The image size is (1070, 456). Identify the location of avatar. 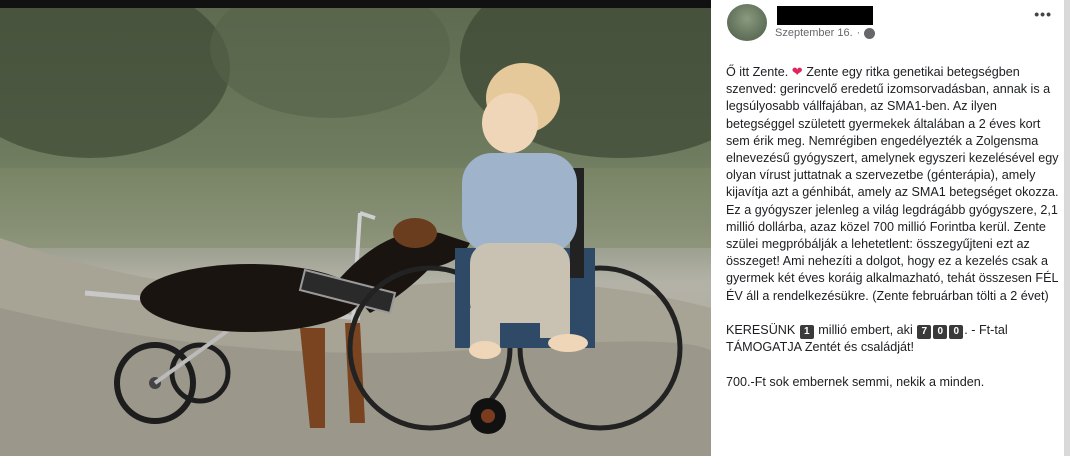
(747, 22).